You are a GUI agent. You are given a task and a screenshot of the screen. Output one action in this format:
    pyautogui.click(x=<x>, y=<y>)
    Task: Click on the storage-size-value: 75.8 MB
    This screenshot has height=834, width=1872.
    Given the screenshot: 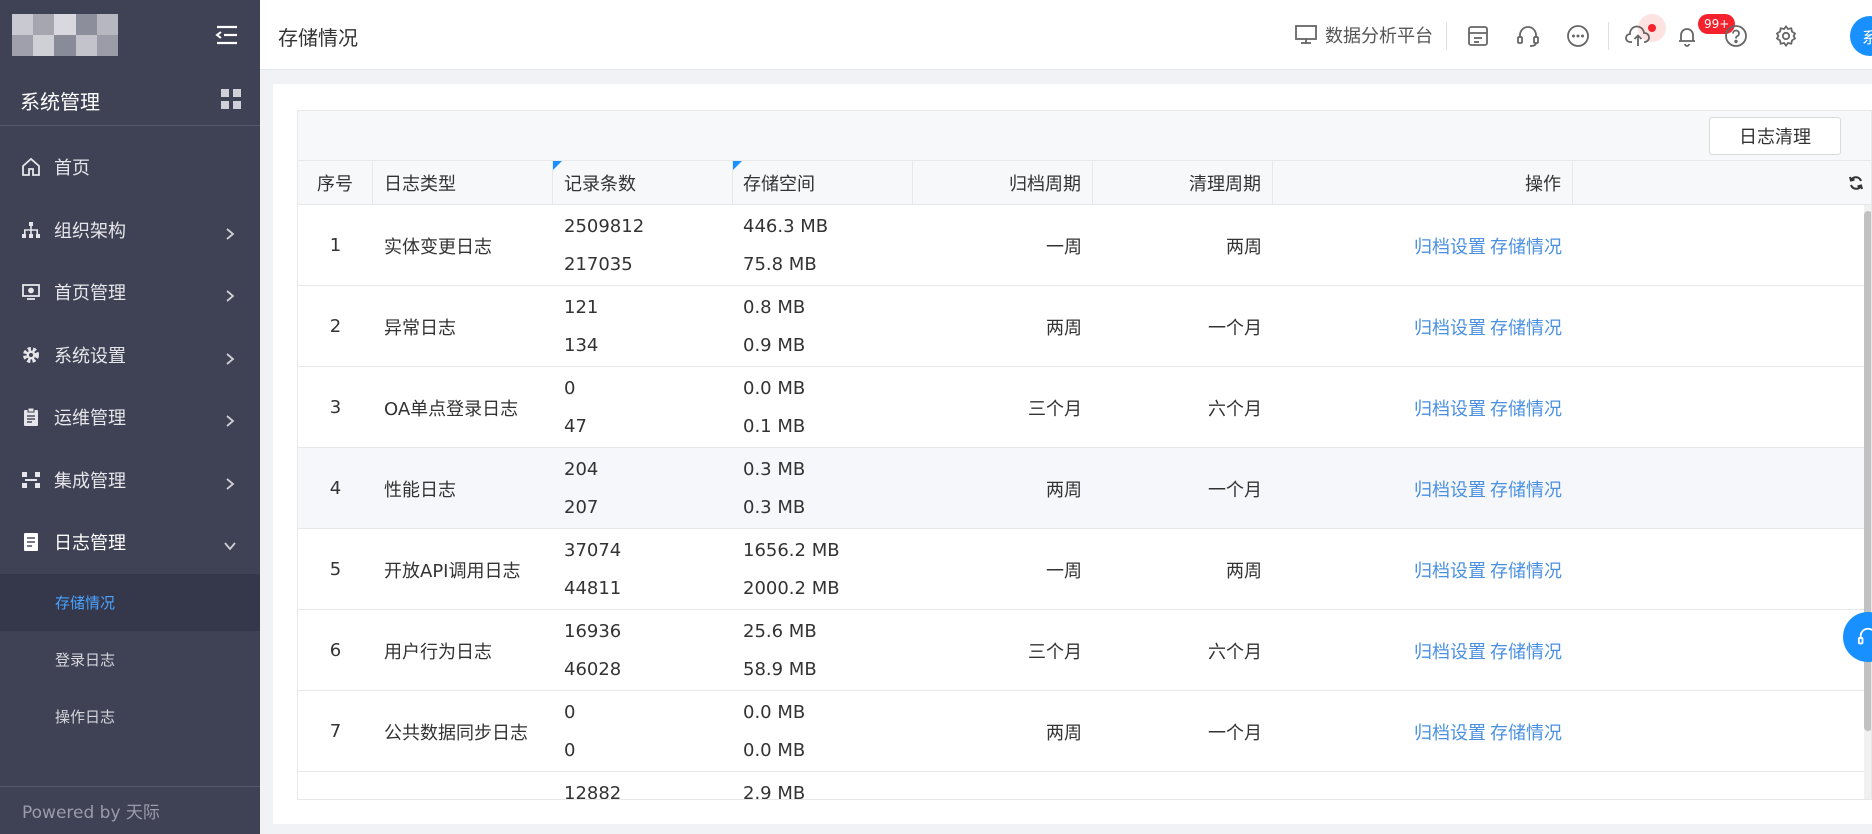 What is the action you would take?
    pyautogui.click(x=780, y=264)
    